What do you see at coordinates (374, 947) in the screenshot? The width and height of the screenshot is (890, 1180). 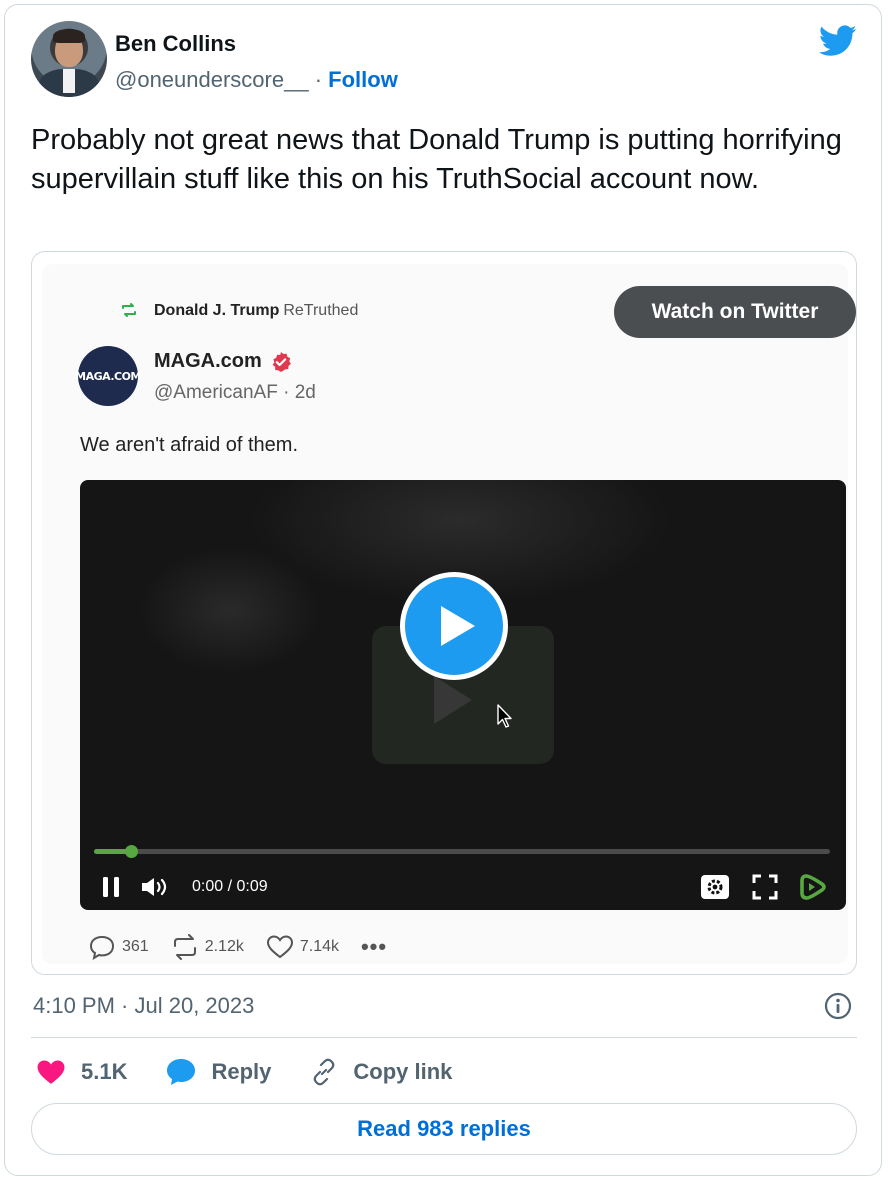 I see `more-icon: •••` at bounding box center [374, 947].